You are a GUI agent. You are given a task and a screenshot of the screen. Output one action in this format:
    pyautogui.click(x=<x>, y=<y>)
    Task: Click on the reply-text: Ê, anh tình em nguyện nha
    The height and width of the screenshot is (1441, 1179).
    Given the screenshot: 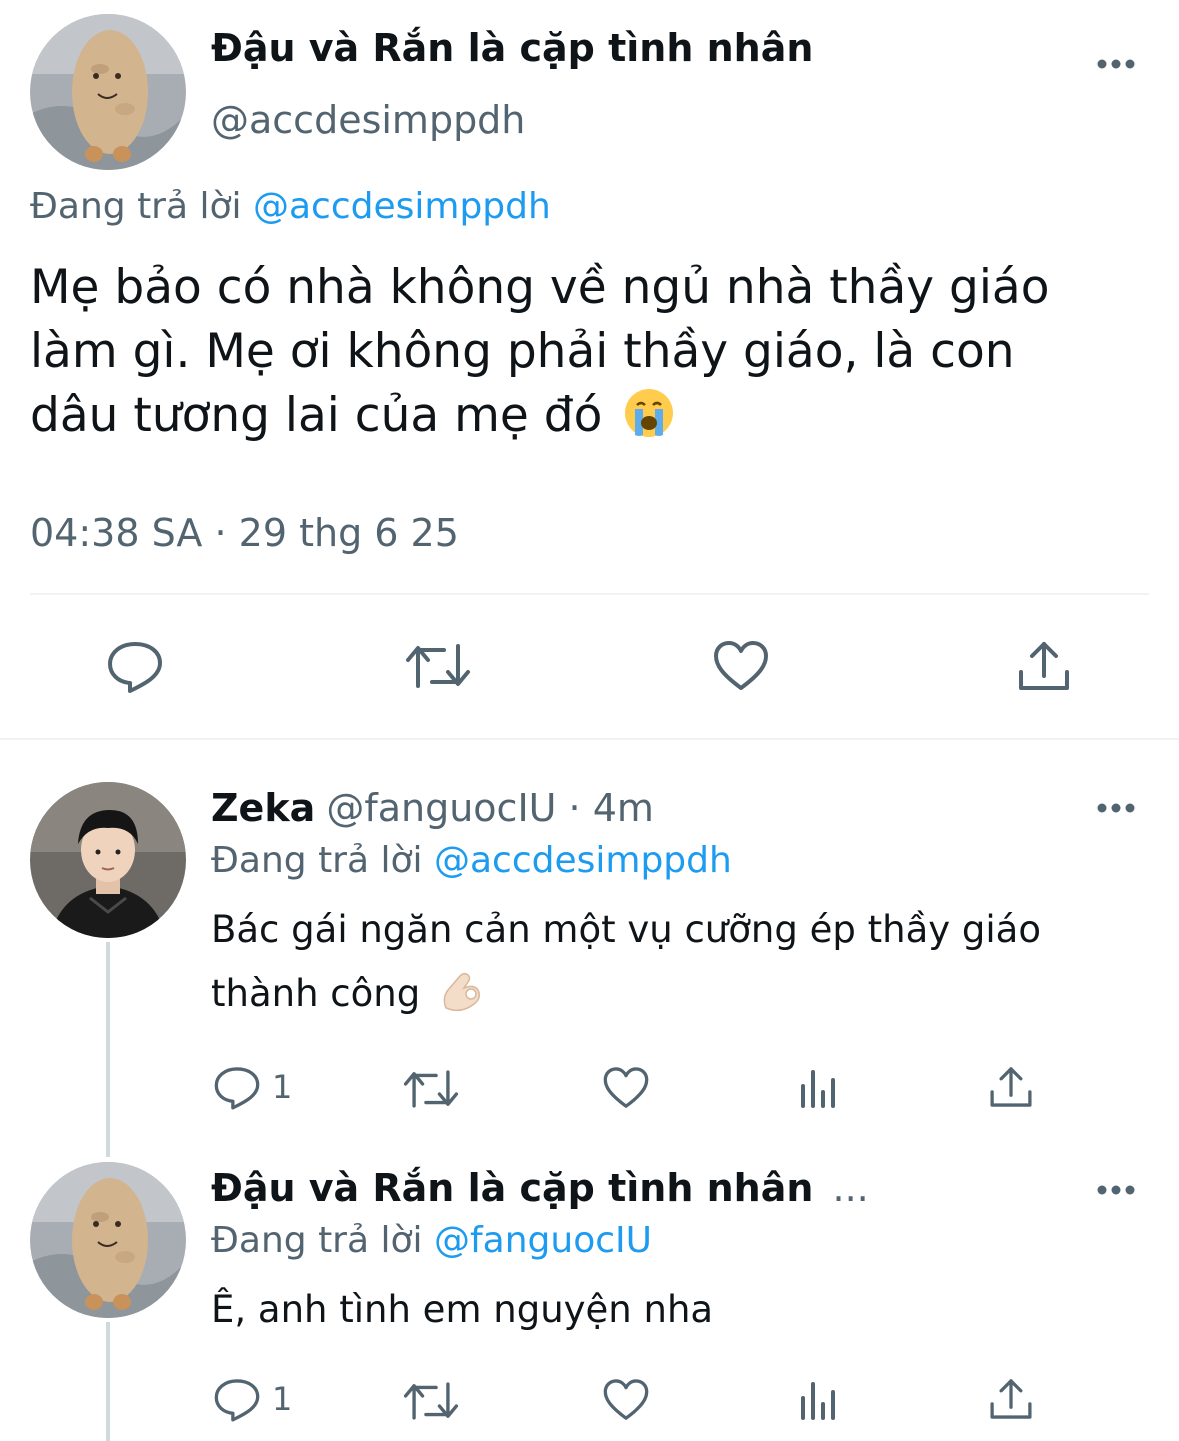 What is the action you would take?
    pyautogui.click(x=681, y=1310)
    